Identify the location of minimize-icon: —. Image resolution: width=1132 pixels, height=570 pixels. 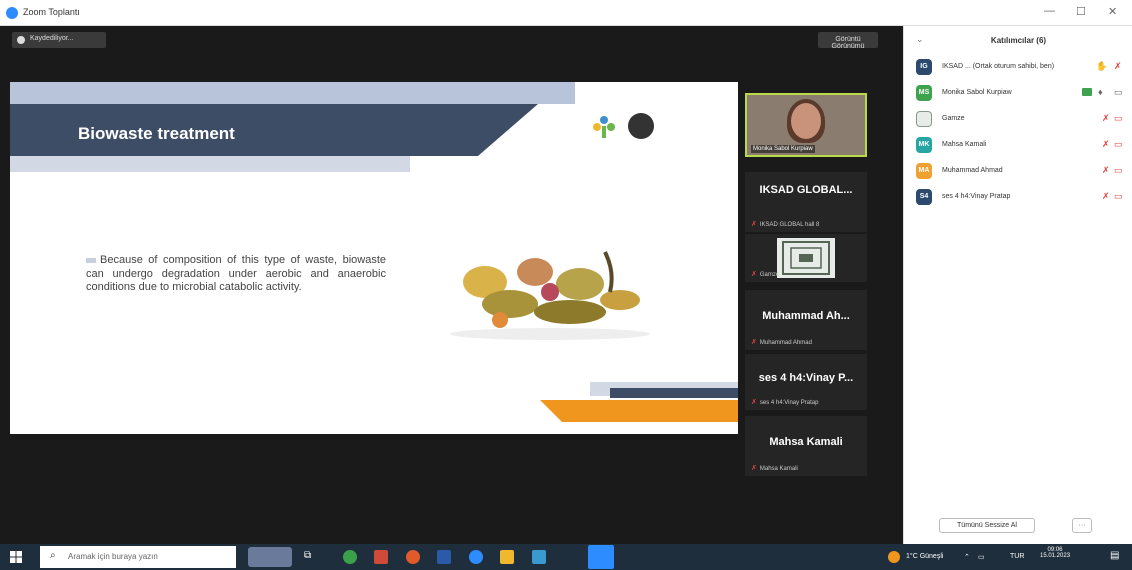
(1049, 11).